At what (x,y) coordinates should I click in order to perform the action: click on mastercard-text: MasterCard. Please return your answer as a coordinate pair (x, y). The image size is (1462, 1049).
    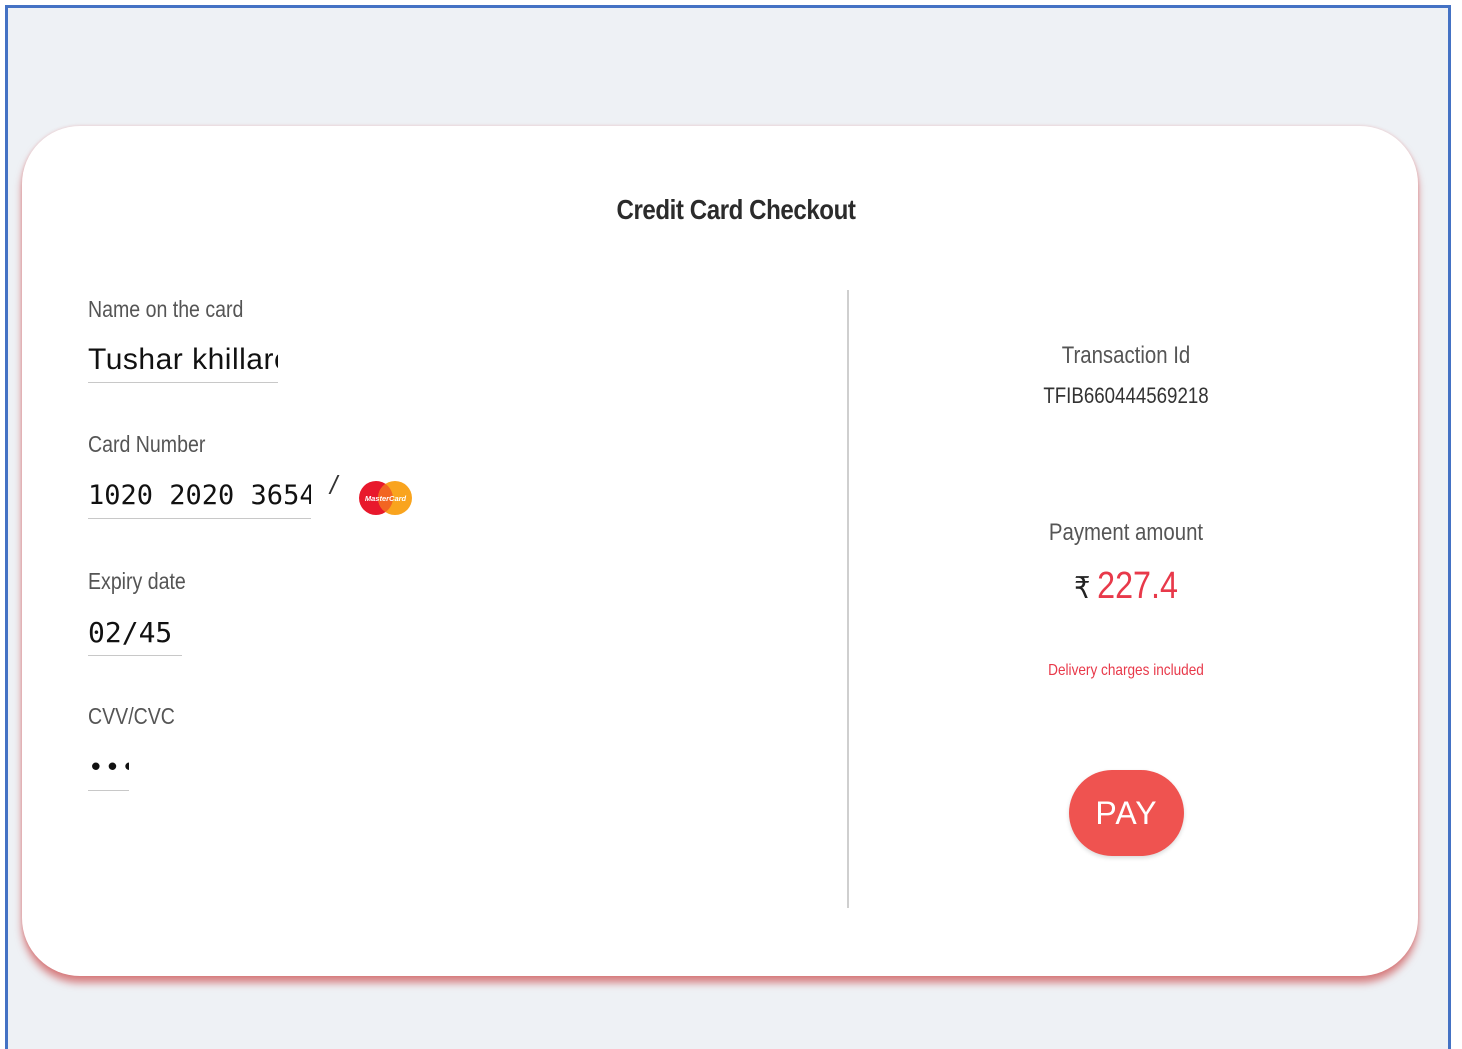
    Looking at the image, I should click on (386, 498).